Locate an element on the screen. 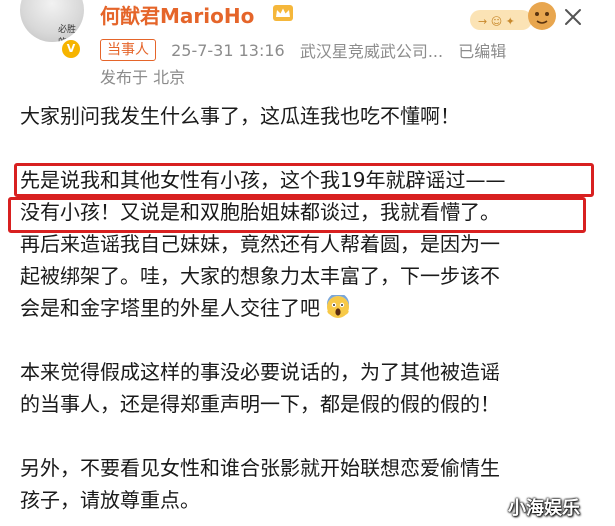 The image size is (615, 526). cartoon-sticker-icon: → ☺ ✦ is located at coordinates (513, 16).